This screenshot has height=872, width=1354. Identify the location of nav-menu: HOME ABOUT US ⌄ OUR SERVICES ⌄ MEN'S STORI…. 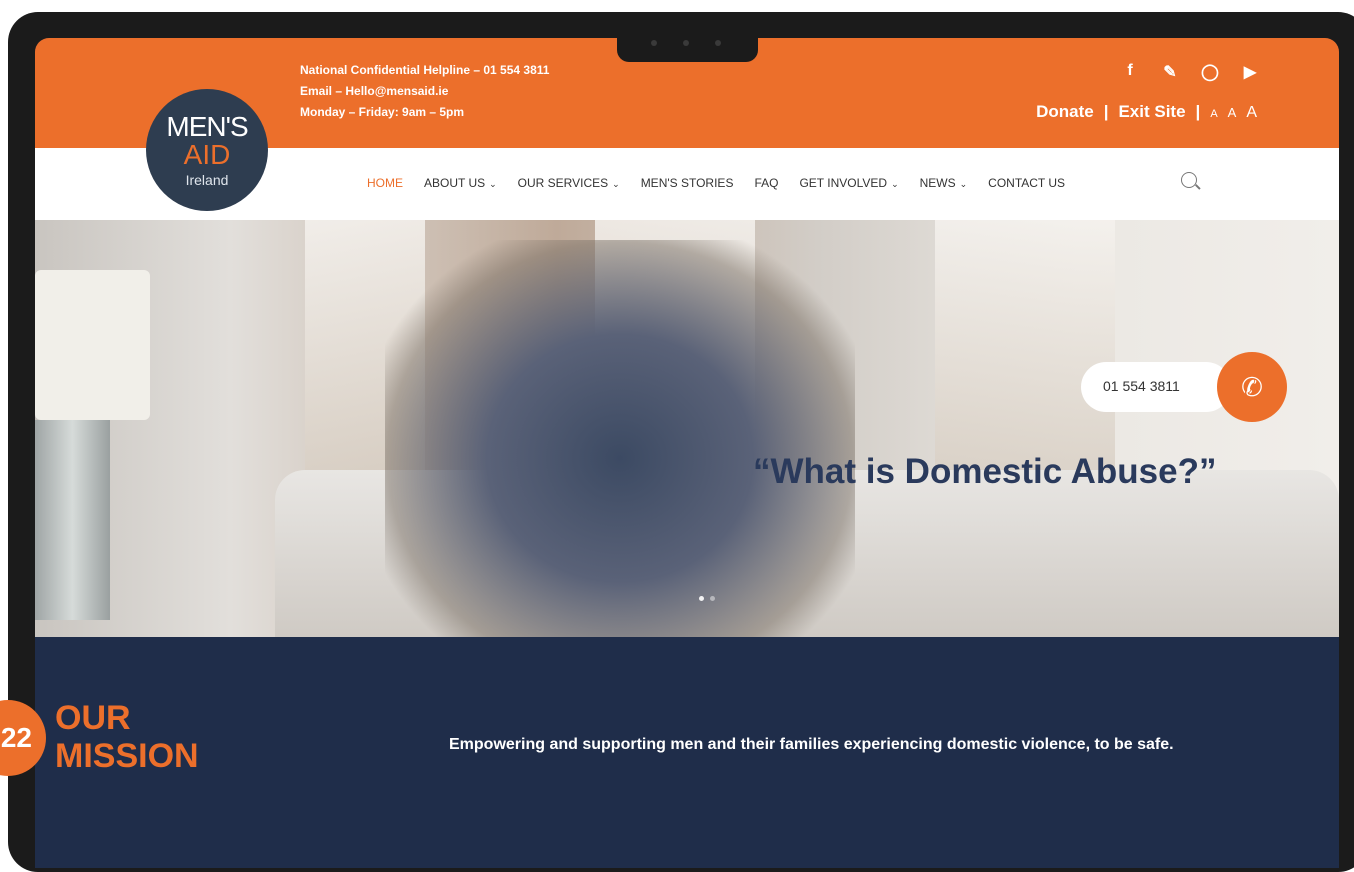
(716, 183).